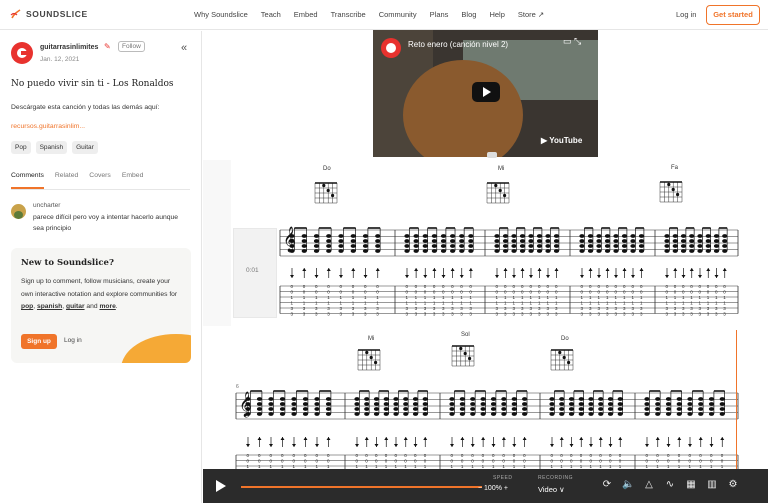  Describe the element at coordinates (496, 14) in the screenshot. I see `nav-help: Help` at that location.